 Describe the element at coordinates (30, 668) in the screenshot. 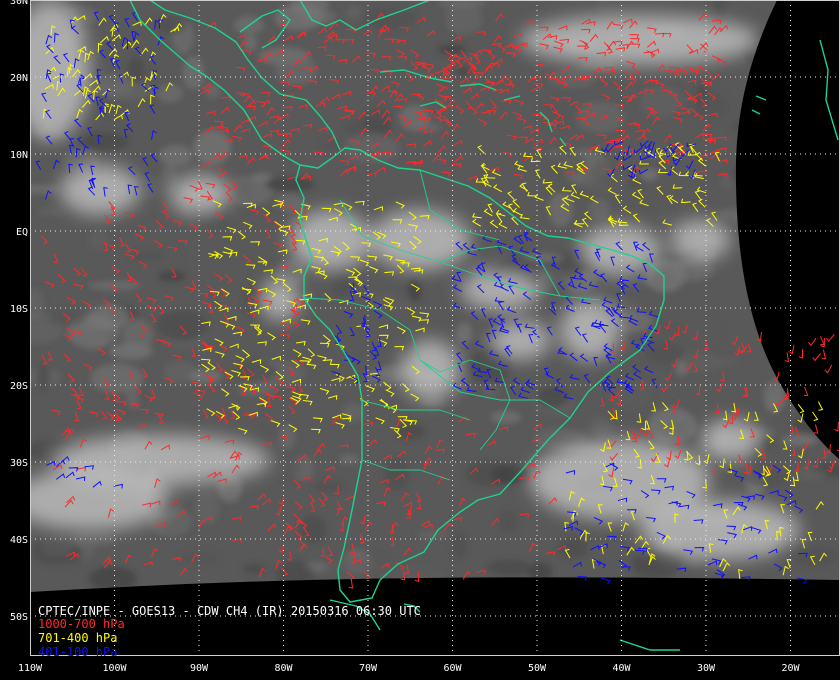

I see `longitude-label: 110W` at that location.